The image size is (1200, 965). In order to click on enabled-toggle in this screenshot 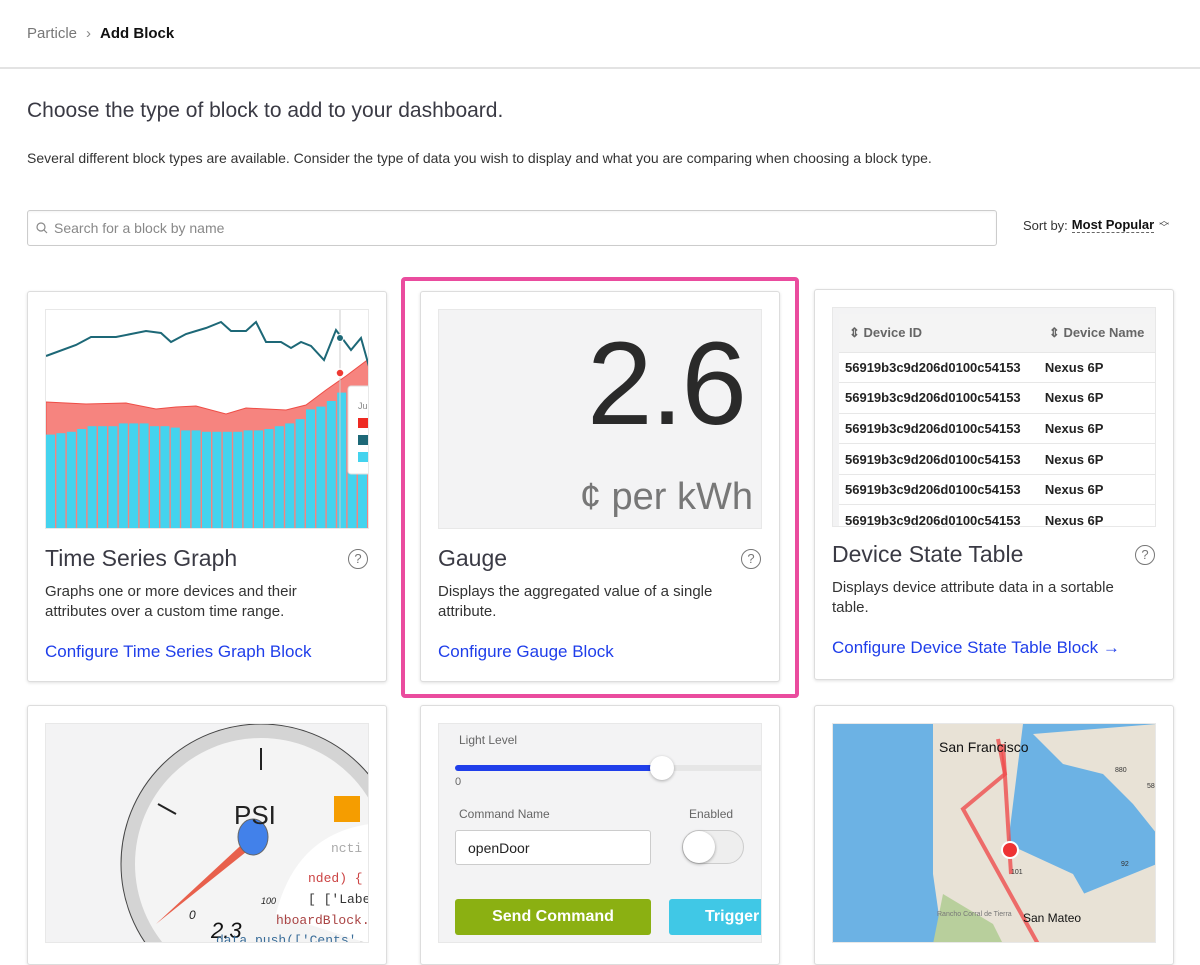, I will do `click(713, 847)`.